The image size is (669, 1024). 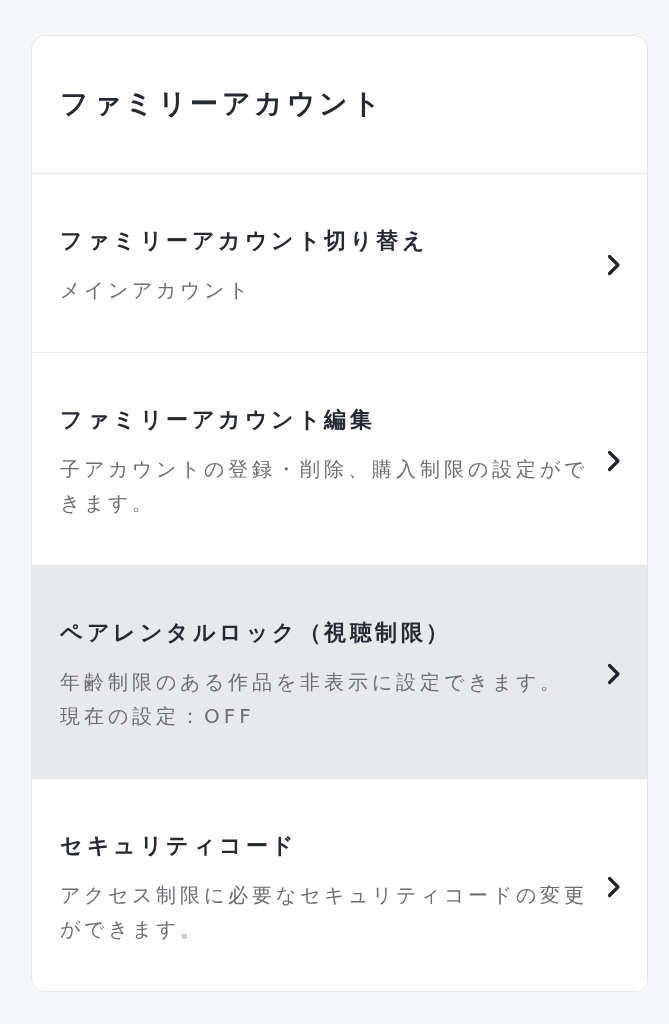 What do you see at coordinates (179, 846) in the screenshot?
I see `item-title: セキュリティコード` at bounding box center [179, 846].